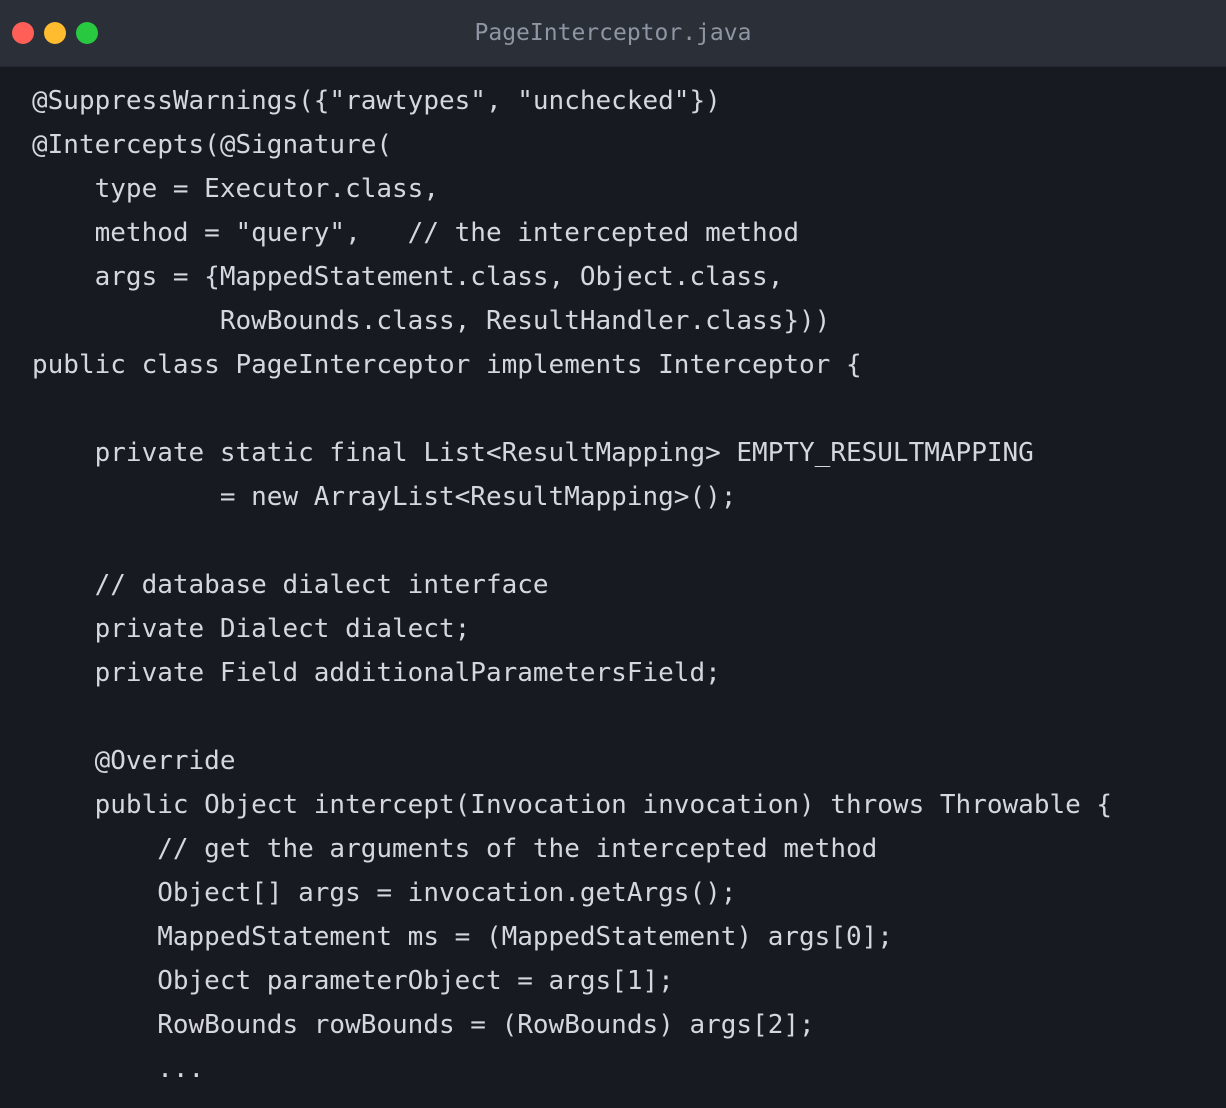 The width and height of the screenshot is (1226, 1108). Describe the element at coordinates (384, 893) in the screenshot. I see `code-line: Object[] args = invocation.getArgs();` at that location.